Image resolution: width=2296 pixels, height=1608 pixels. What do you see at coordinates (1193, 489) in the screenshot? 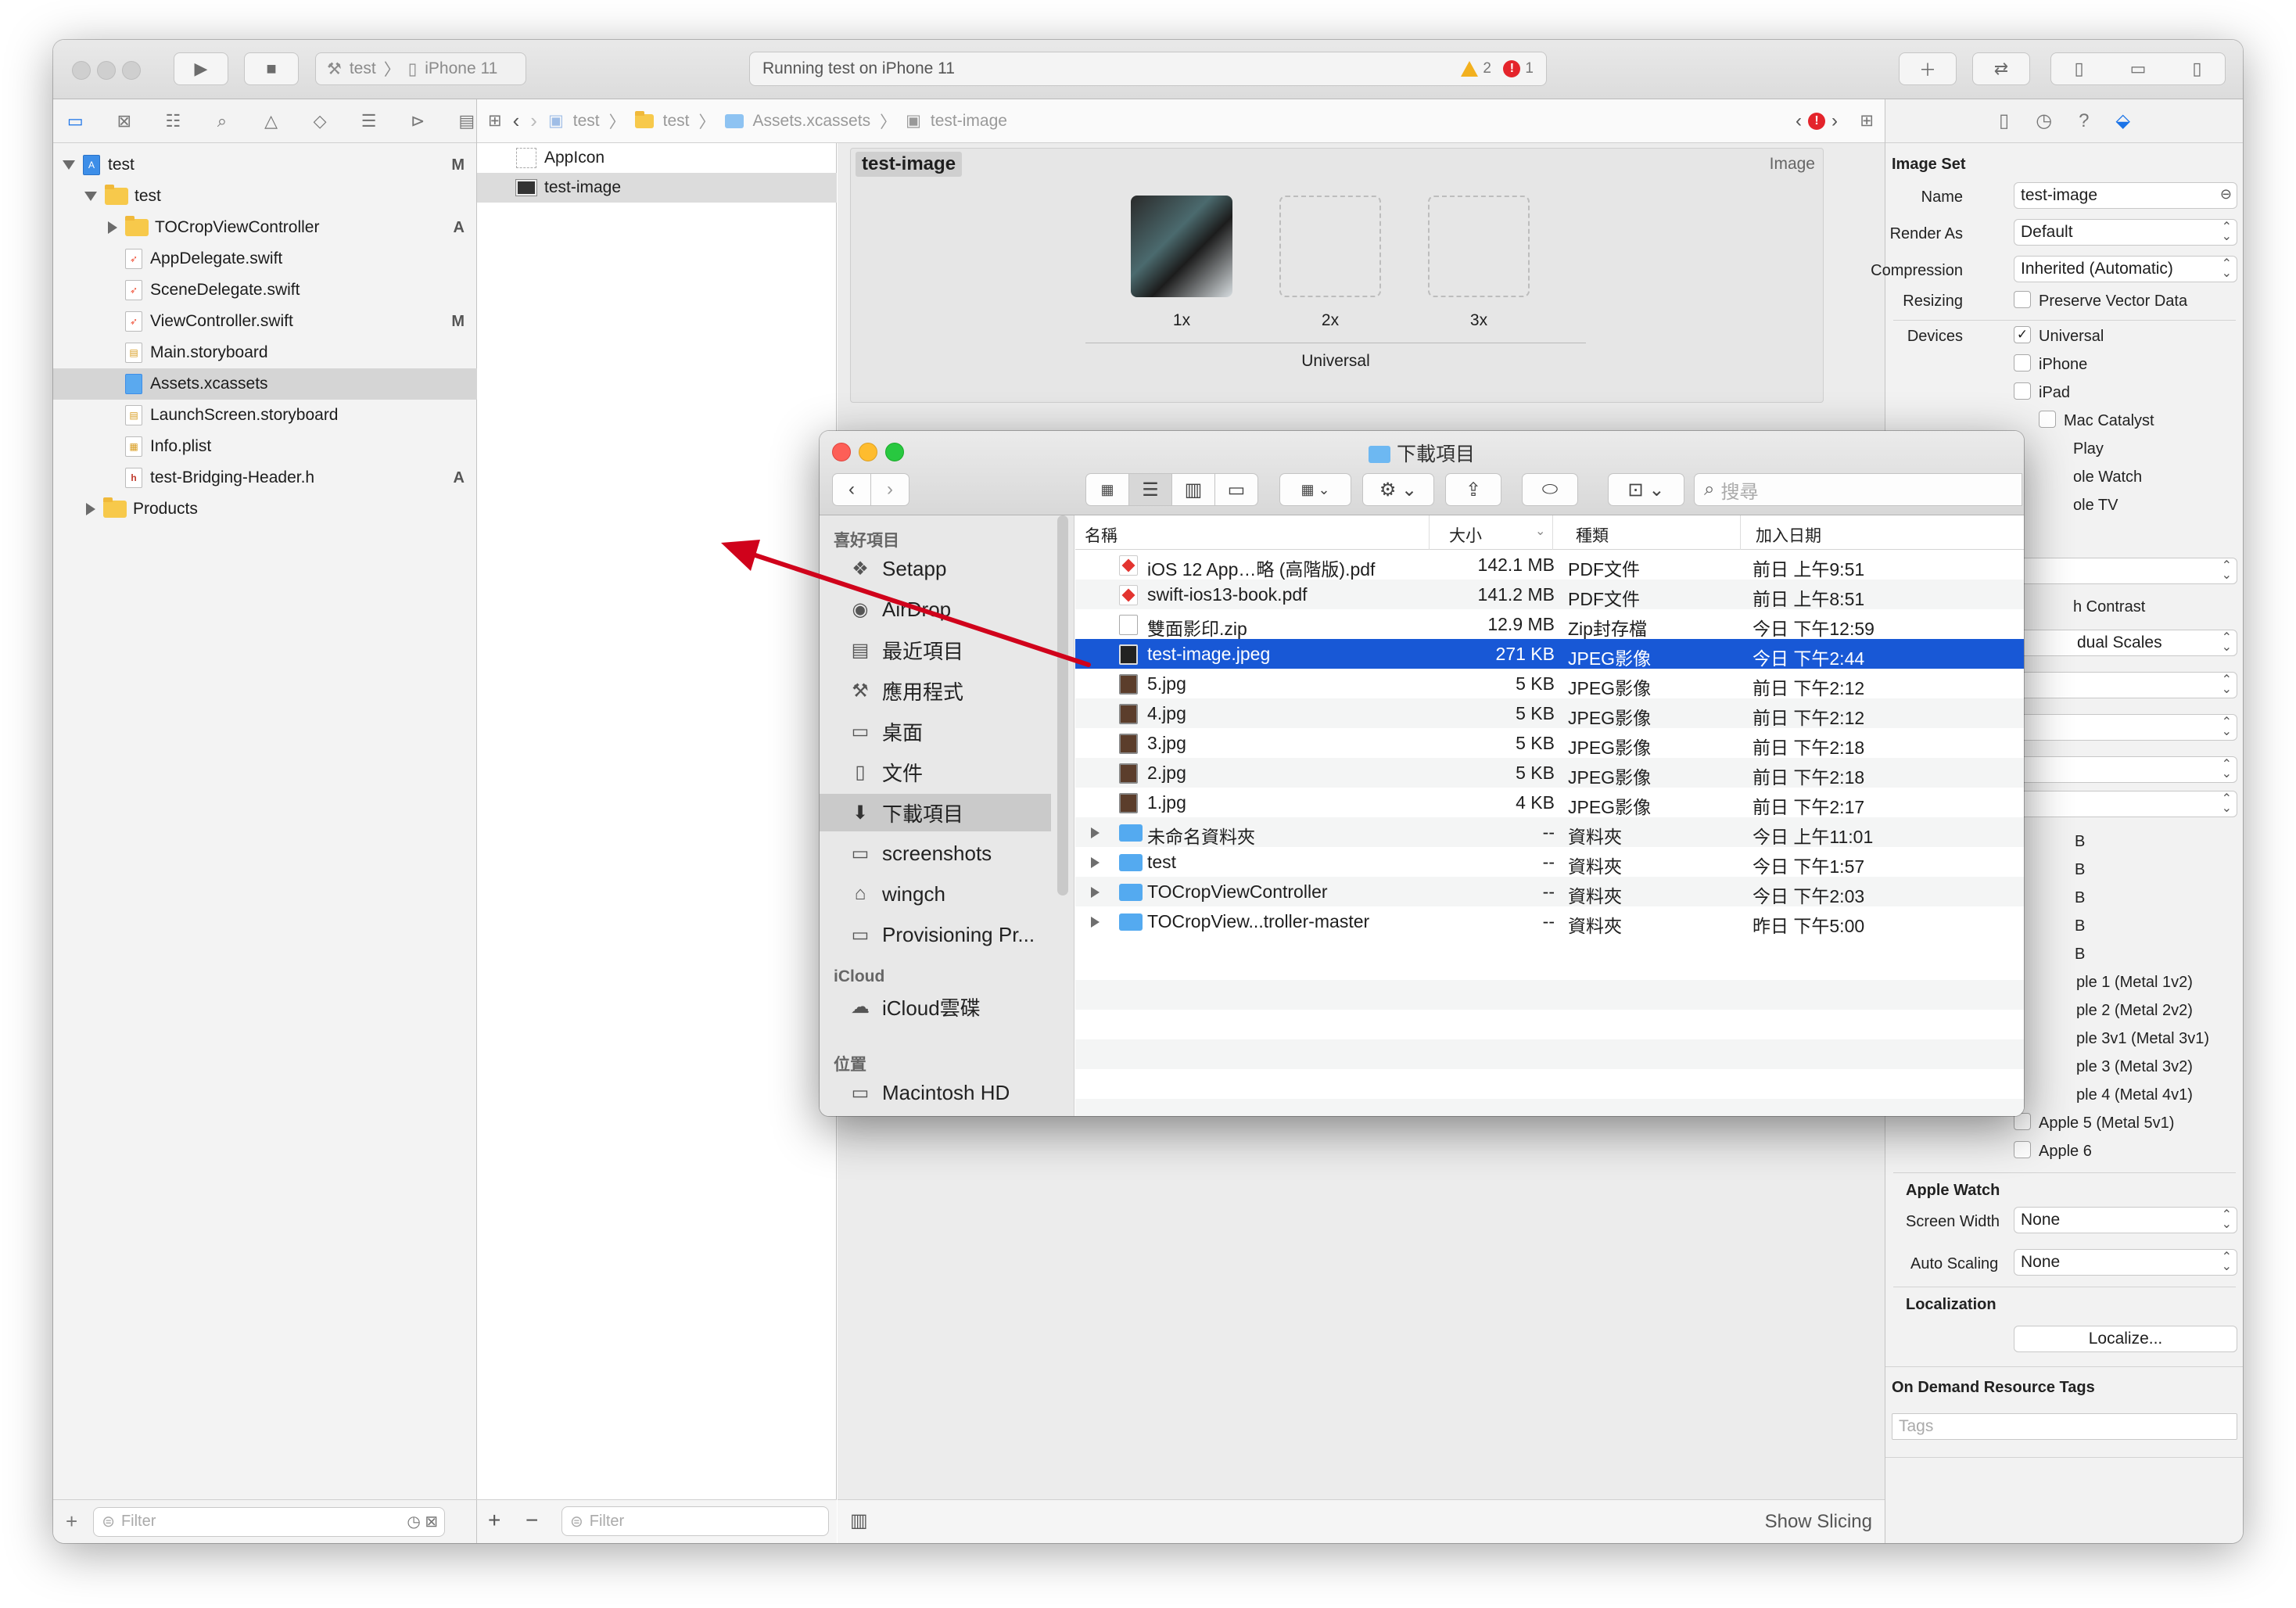
I see `column-view-button: ▥` at bounding box center [1193, 489].